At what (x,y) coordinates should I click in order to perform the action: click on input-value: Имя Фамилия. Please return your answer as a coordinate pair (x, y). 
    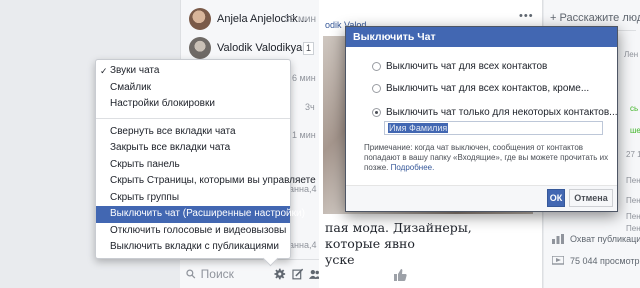
    Looking at the image, I should click on (418, 128).